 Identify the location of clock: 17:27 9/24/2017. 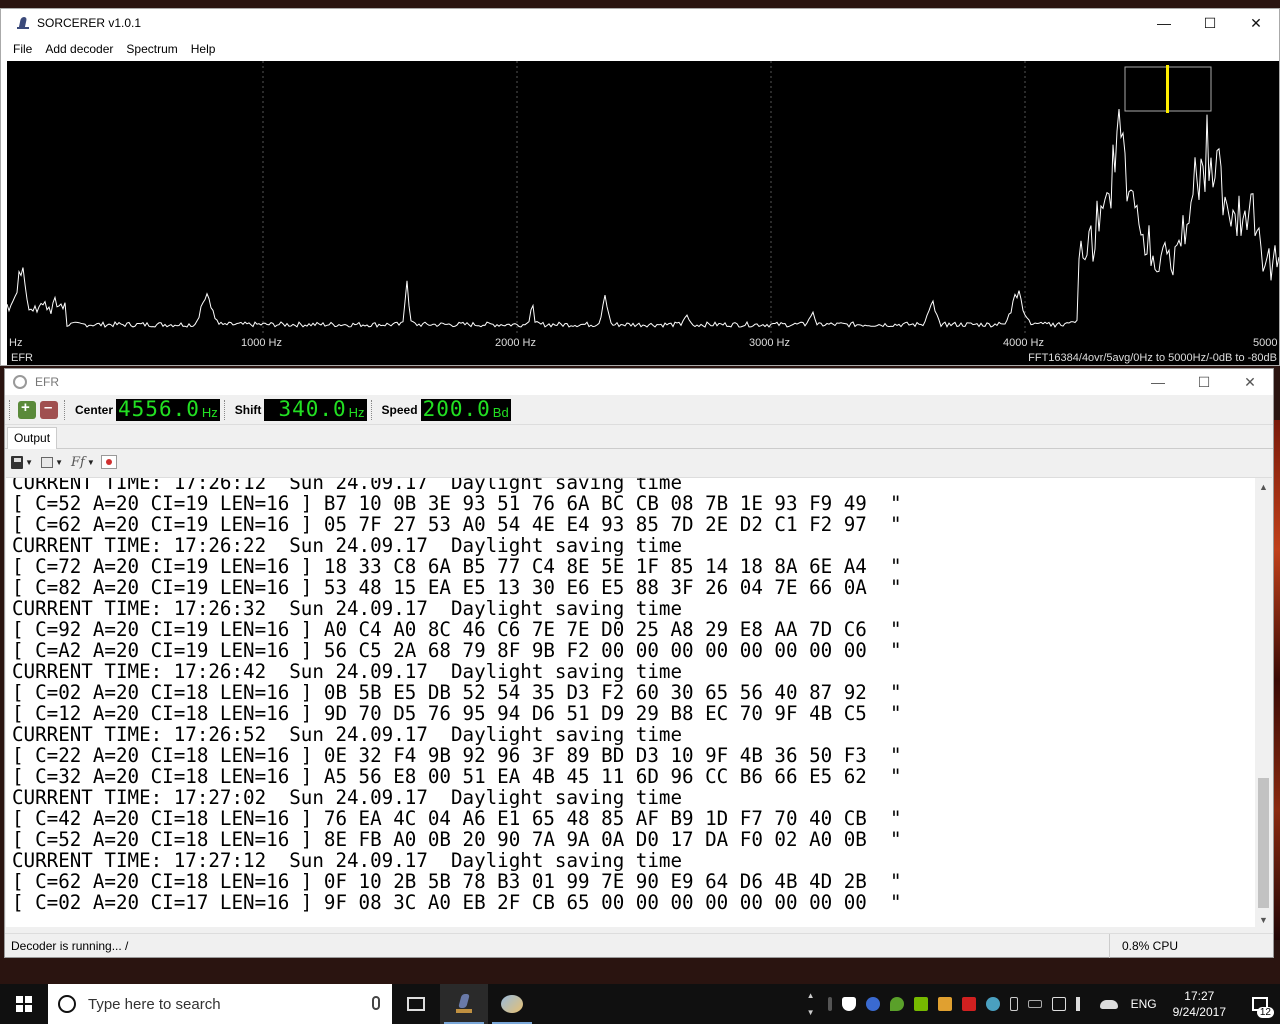
(1199, 1004).